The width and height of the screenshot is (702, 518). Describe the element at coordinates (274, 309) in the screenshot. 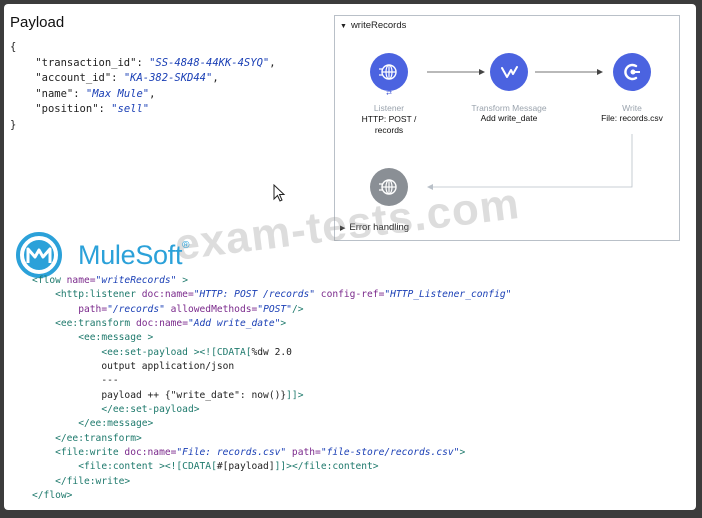

I see `code-token: "POST"` at that location.